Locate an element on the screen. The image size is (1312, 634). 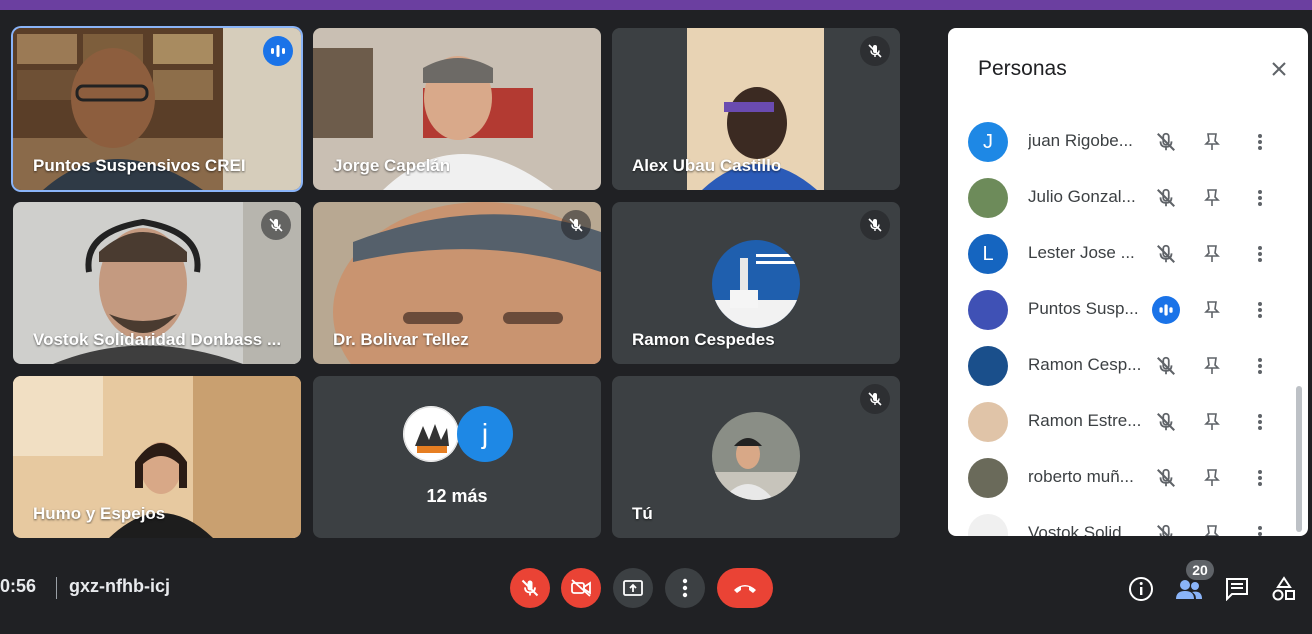
chat-icon is located at coordinates (1237, 589).